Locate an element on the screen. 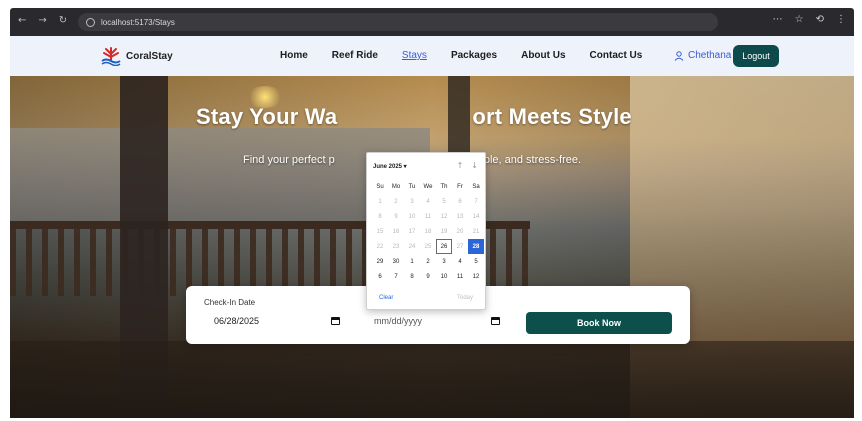 The height and width of the screenshot is (421, 862). hero-sub-left: Find your perfect p is located at coordinates (289, 160).